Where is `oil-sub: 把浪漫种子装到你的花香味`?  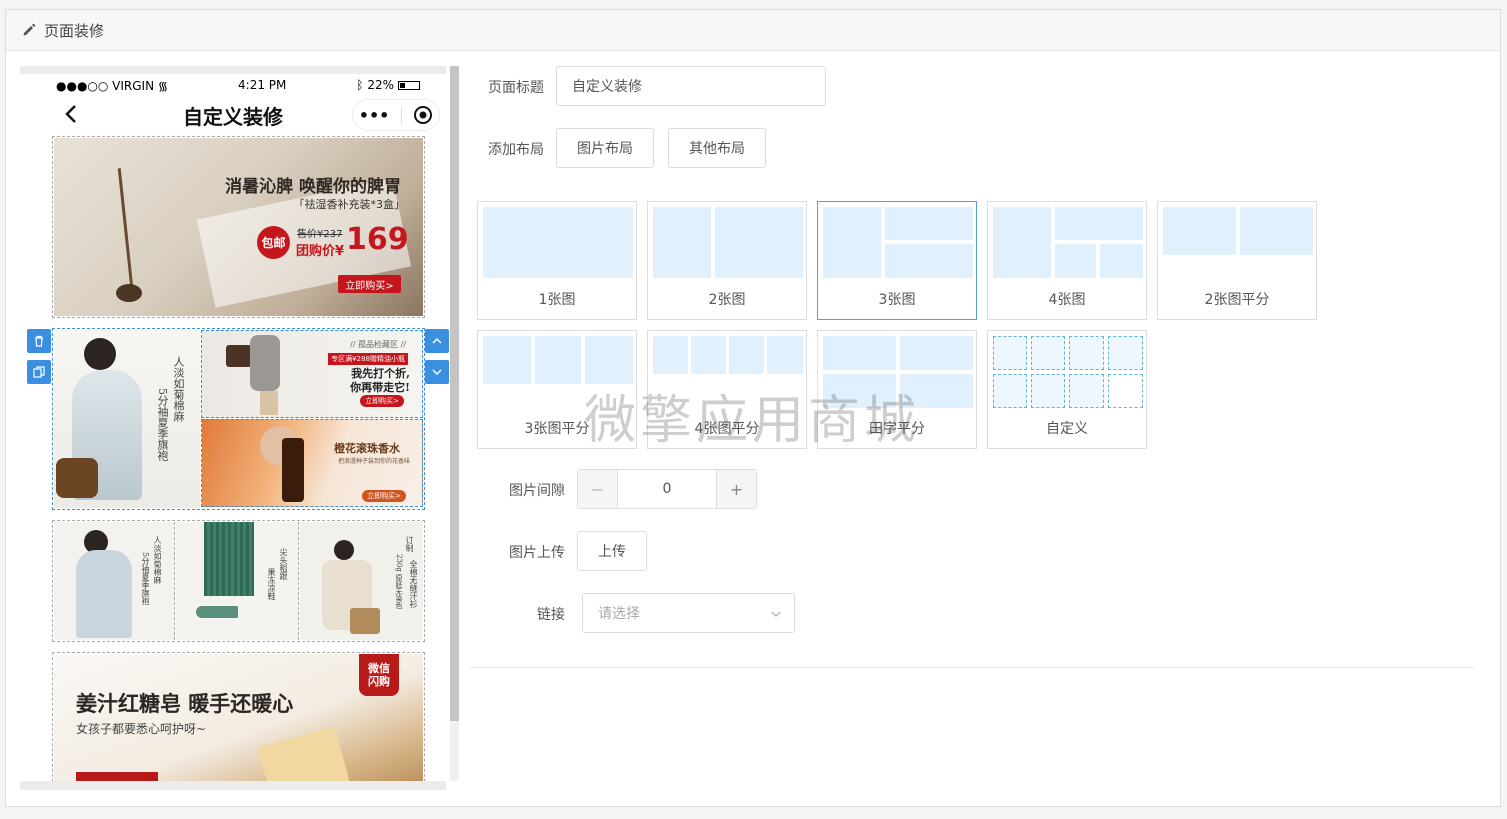 oil-sub: 把浪漫种子装到你的花香味 is located at coordinates (373, 461).